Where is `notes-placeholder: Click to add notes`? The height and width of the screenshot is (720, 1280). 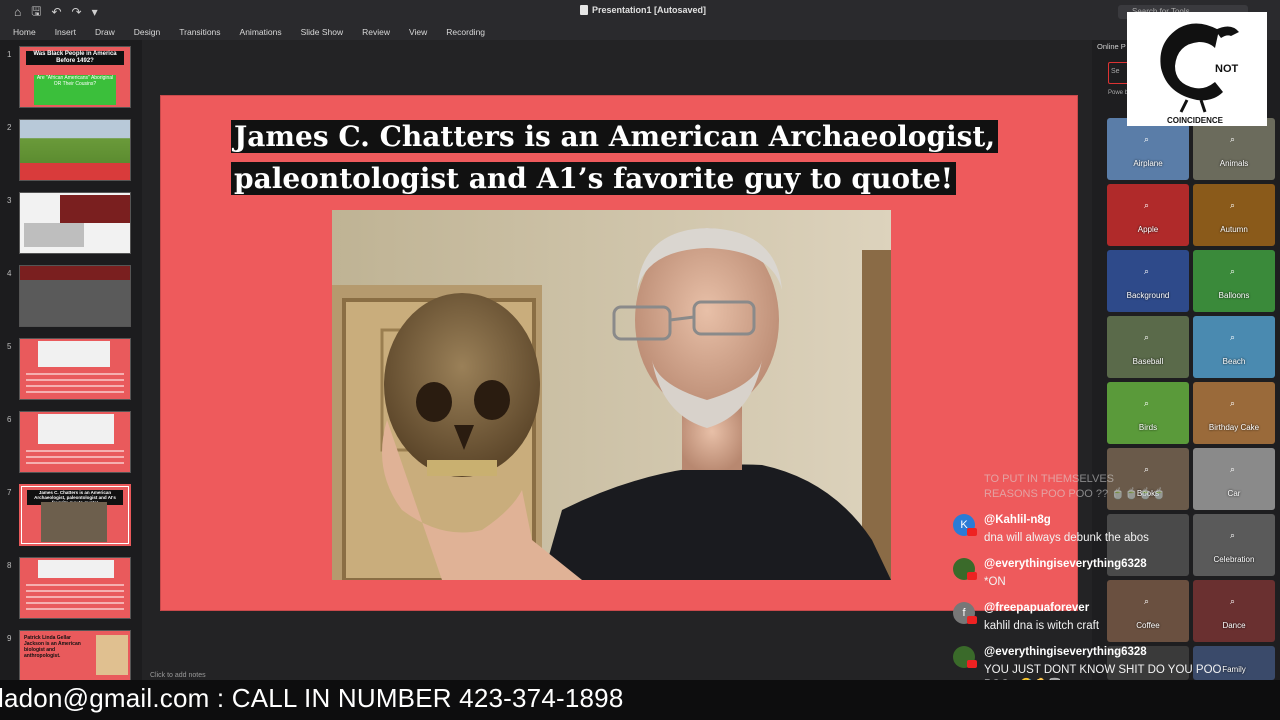
notes-placeholder: Click to add notes is located at coordinates (178, 675).